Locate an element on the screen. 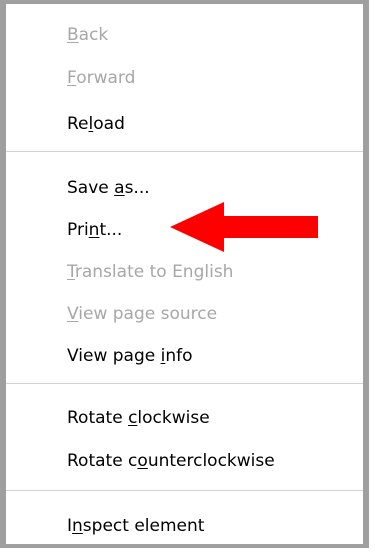 The width and height of the screenshot is (375, 556). menu-item-view-source-mnemonic: V is located at coordinates (73, 314).